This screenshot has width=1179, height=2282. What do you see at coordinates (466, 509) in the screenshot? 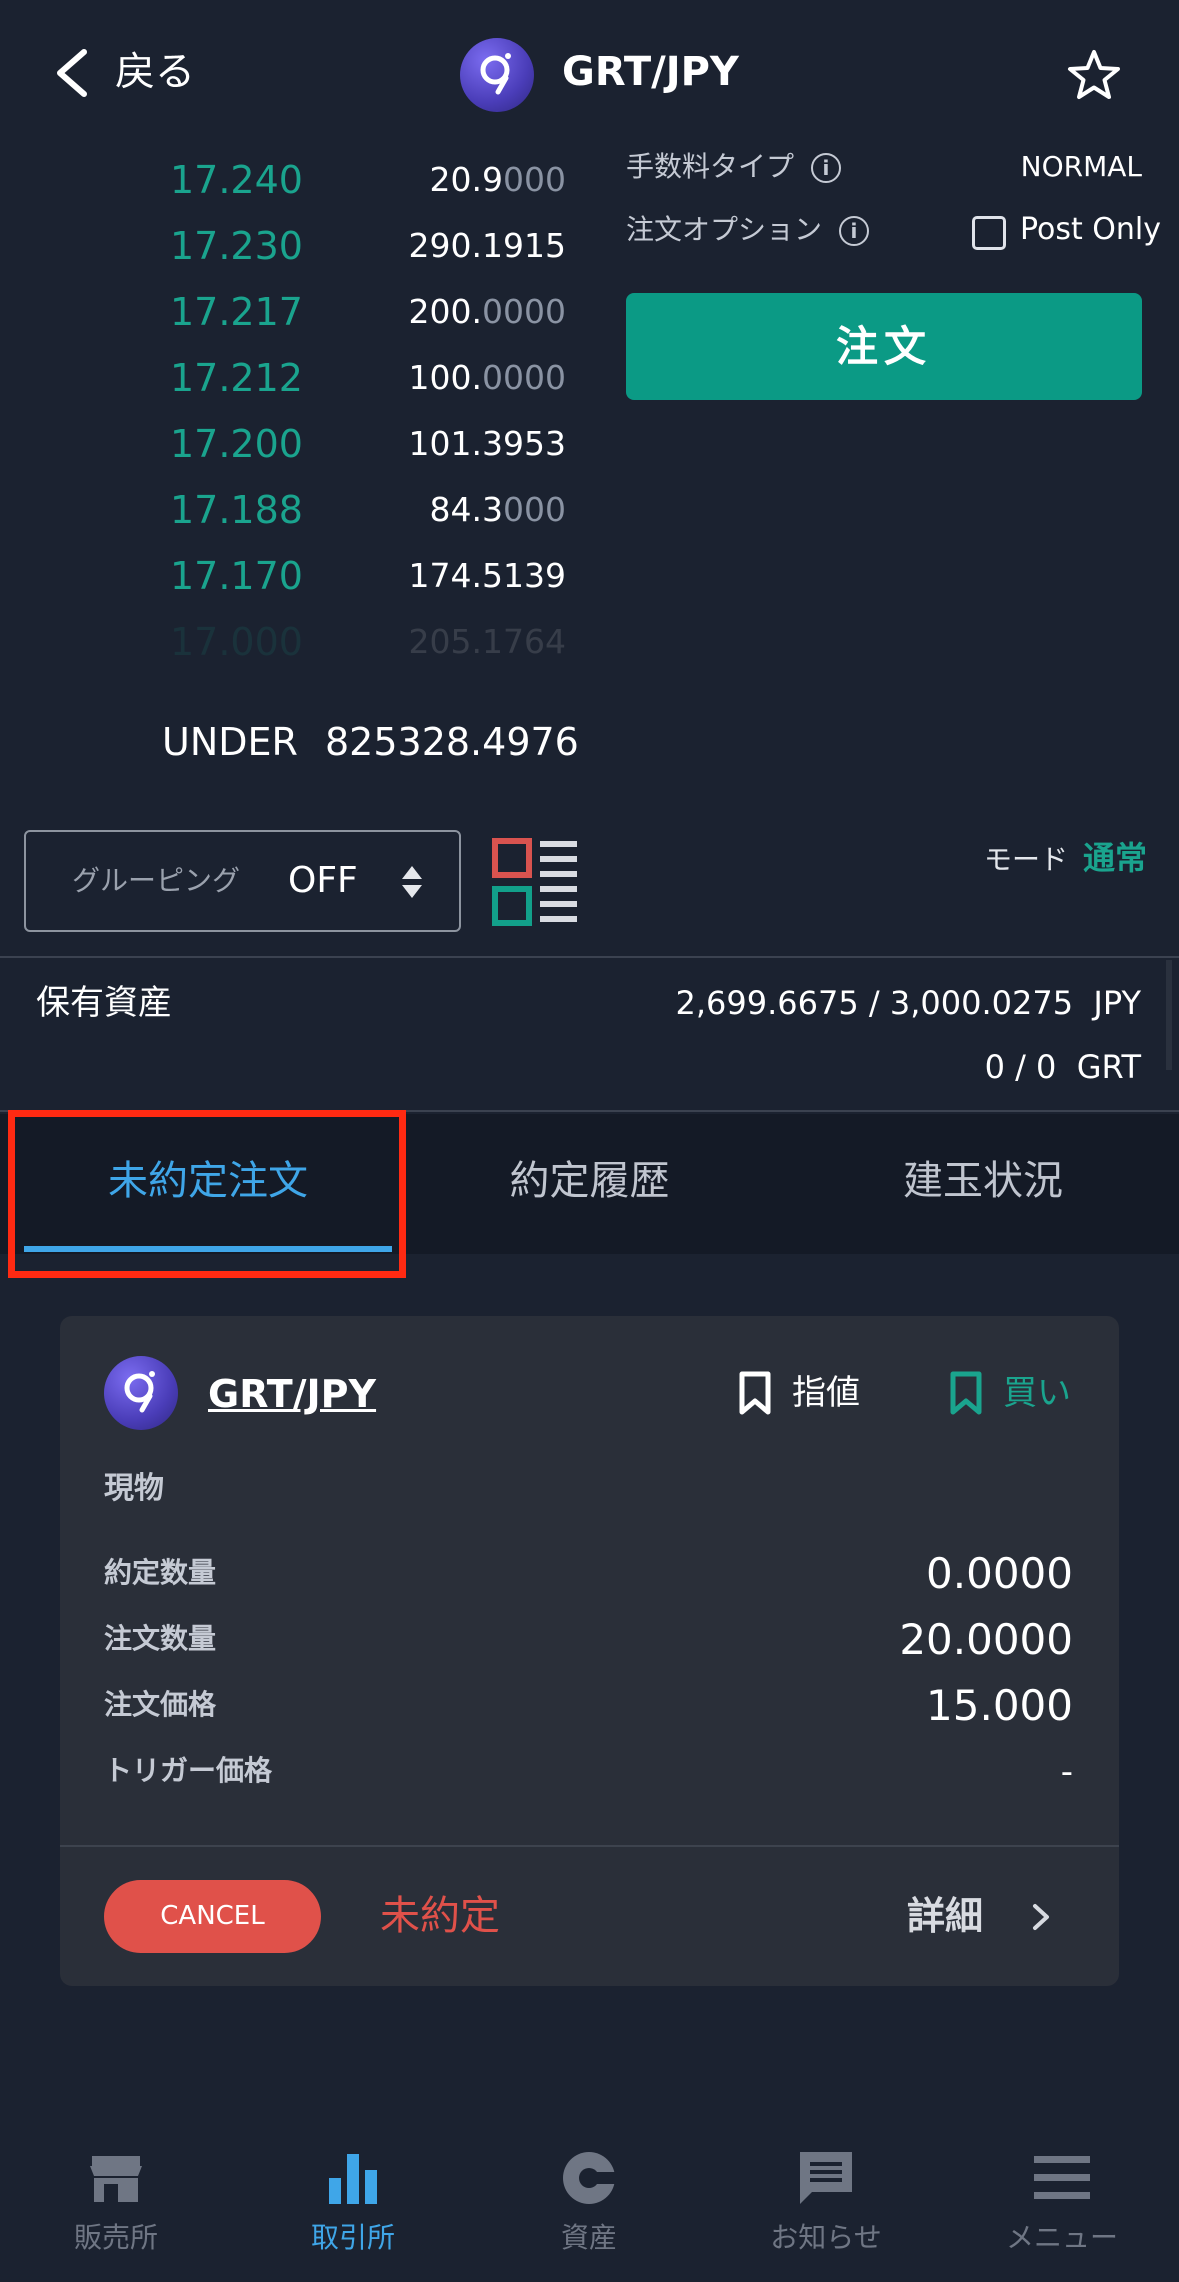
I see `qty-main: 84.3` at bounding box center [466, 509].